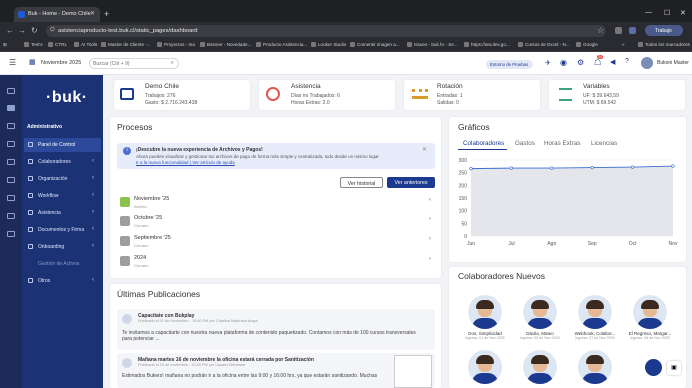 The width and height of the screenshot is (692, 388). What do you see at coordinates (277, 223) in the screenshot?
I see `proceso-item: Octubre '25 Cerrado ‹` at bounding box center [277, 223].